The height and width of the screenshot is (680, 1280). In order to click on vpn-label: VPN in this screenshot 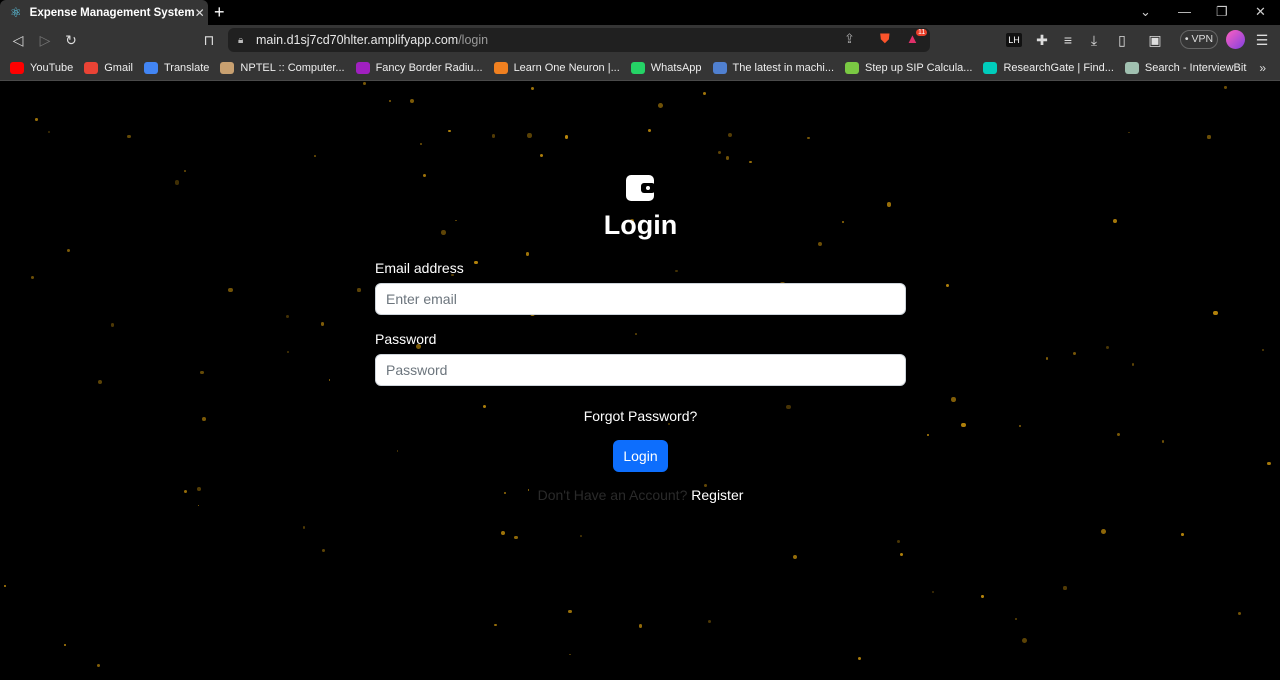, I will do `click(1202, 39)`.